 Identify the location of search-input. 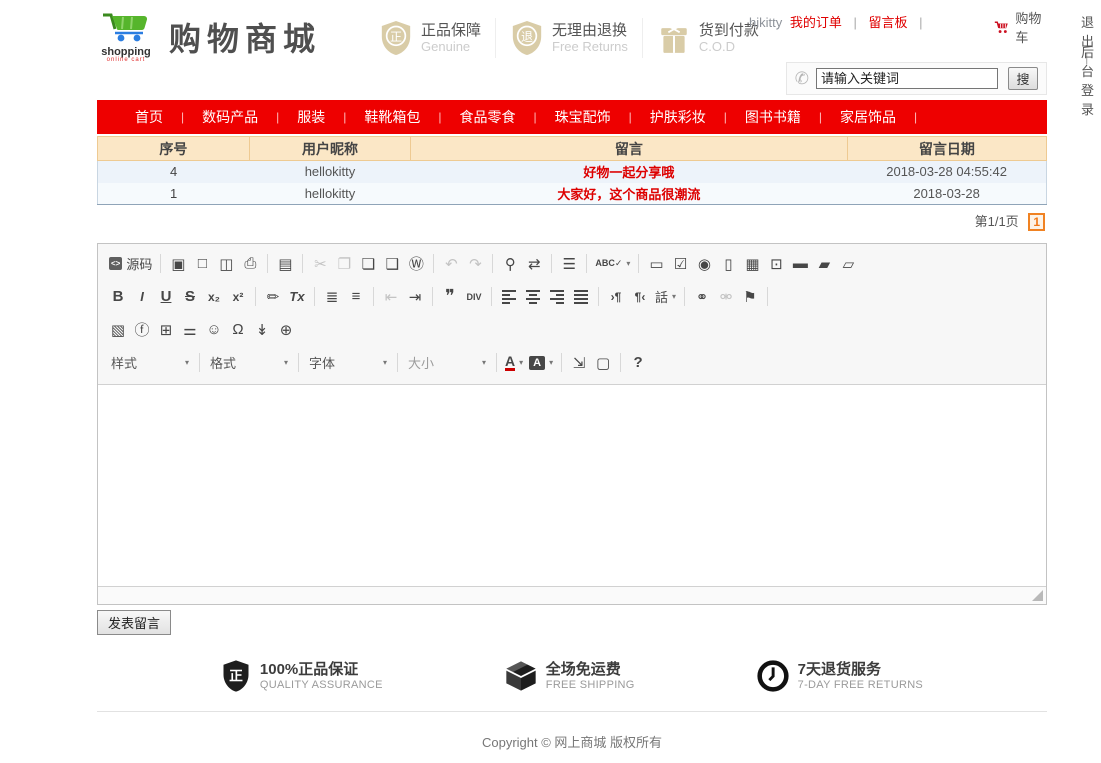
(907, 78).